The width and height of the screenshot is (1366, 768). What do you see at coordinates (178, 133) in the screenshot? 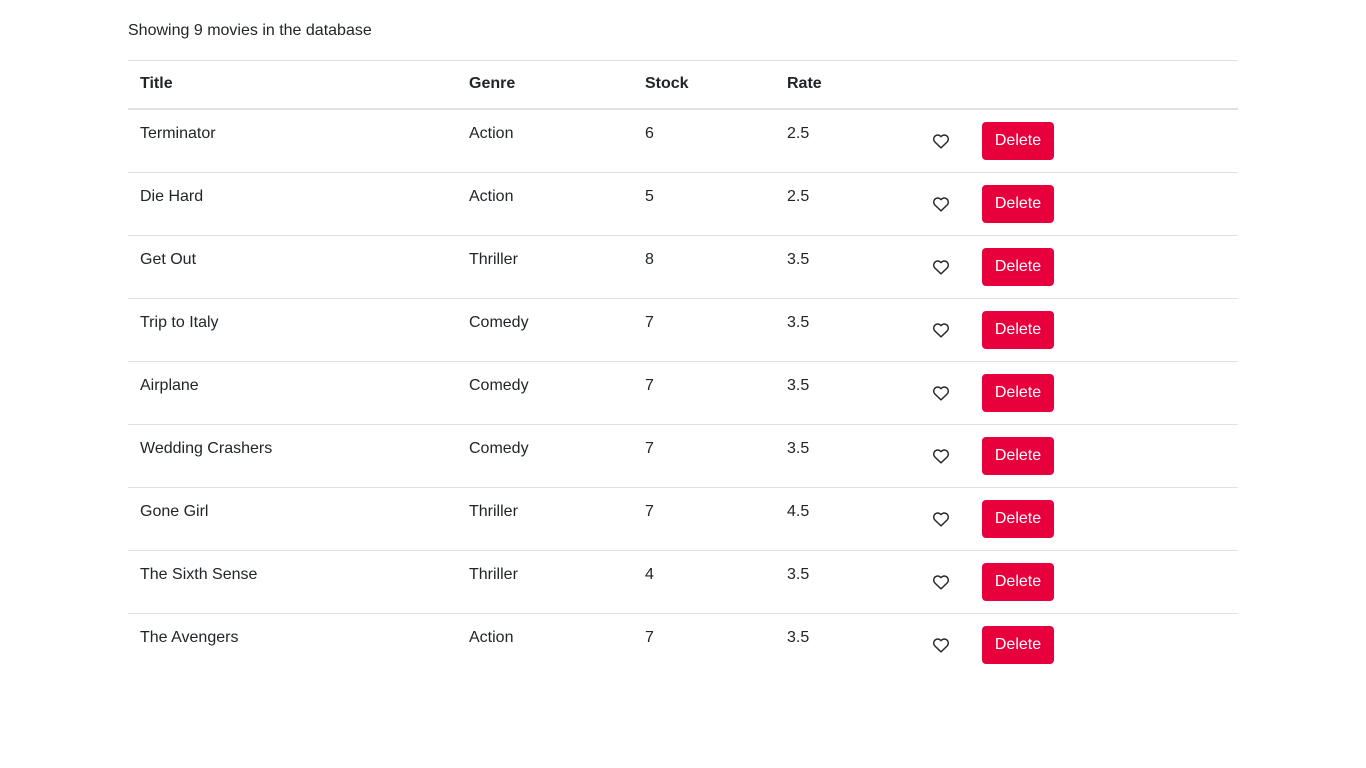
I see `movie-title: Terminator` at bounding box center [178, 133].